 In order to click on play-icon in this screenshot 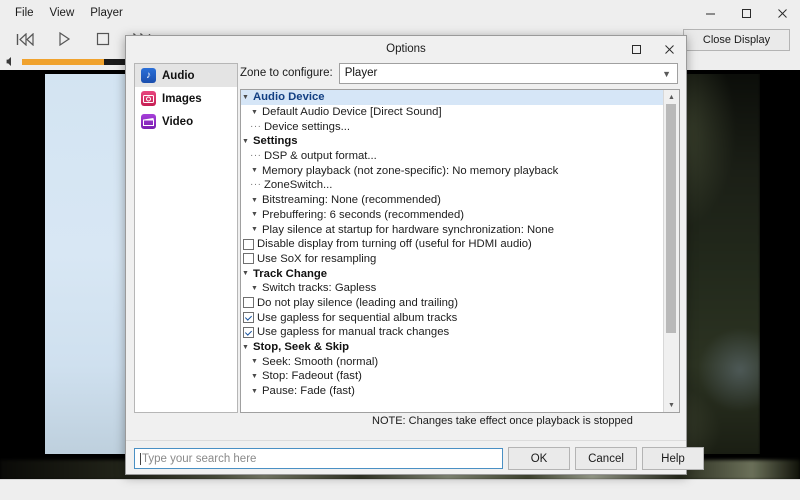, I will do `click(64, 39)`.